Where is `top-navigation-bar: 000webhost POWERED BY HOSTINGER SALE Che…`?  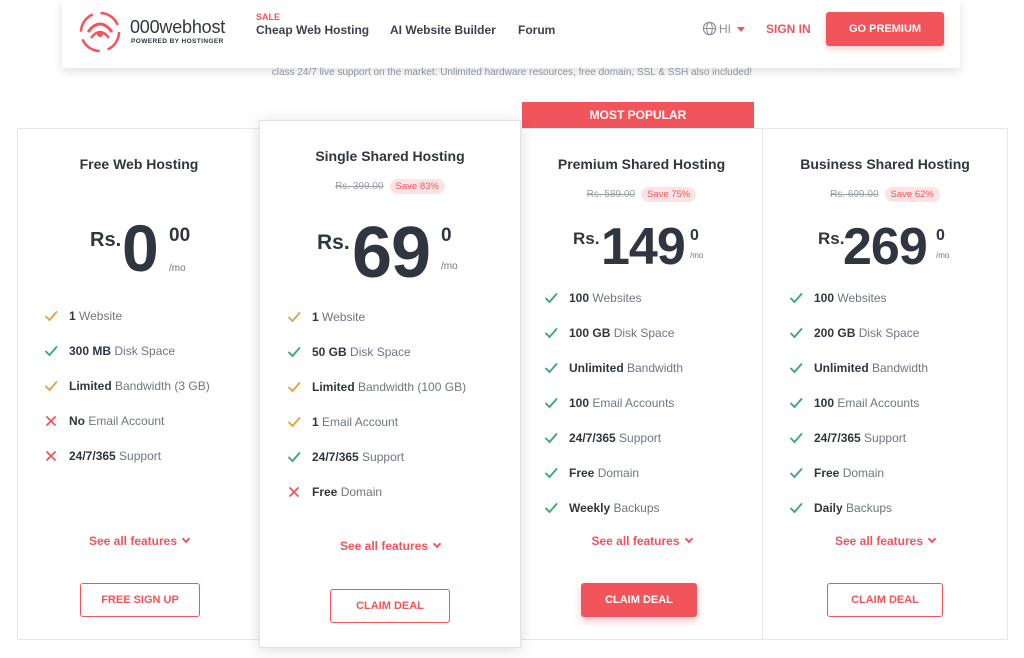
top-navigation-bar: 000webhost POWERED BY HOSTINGER SALE Che… is located at coordinates (511, 34).